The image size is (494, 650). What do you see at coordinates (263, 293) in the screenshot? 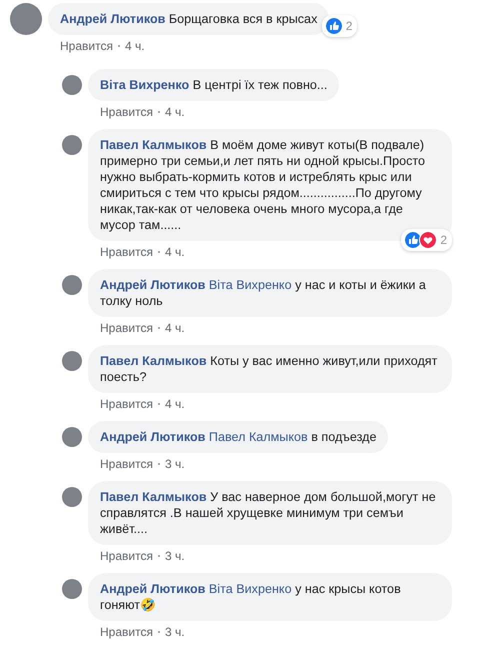
I see `comment-text: Андрей Лютиков Віта Вихренко у нас и коты и ёжики а толку ноль` at bounding box center [263, 293].